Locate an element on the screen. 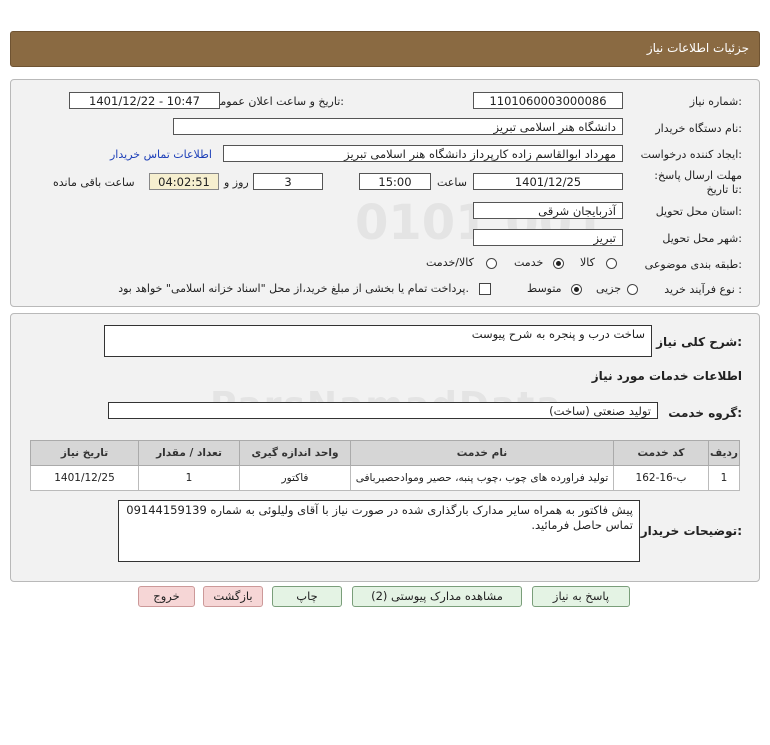 Image resolution: width=770 pixels, height=745 pixels. col-row-header: ردیف is located at coordinates (724, 453).